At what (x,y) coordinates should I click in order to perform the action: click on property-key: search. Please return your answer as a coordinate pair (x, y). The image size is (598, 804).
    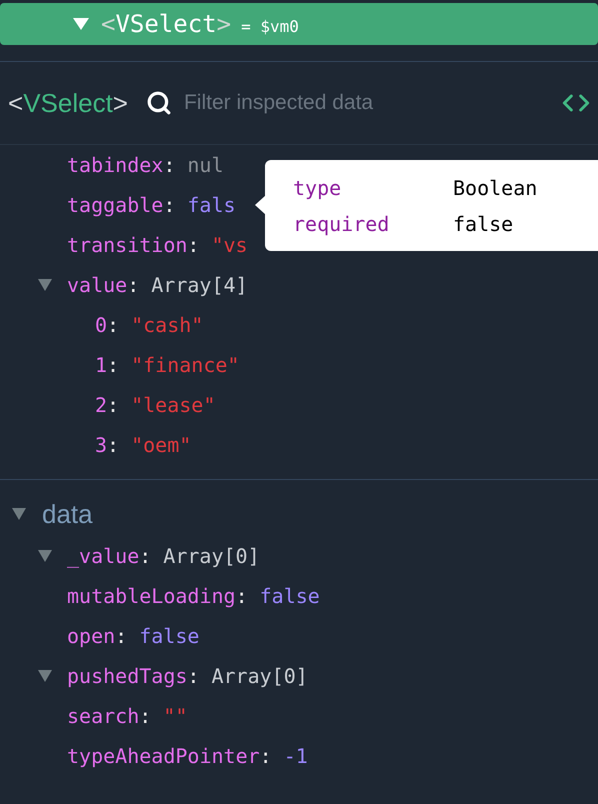
    Looking at the image, I should click on (103, 716).